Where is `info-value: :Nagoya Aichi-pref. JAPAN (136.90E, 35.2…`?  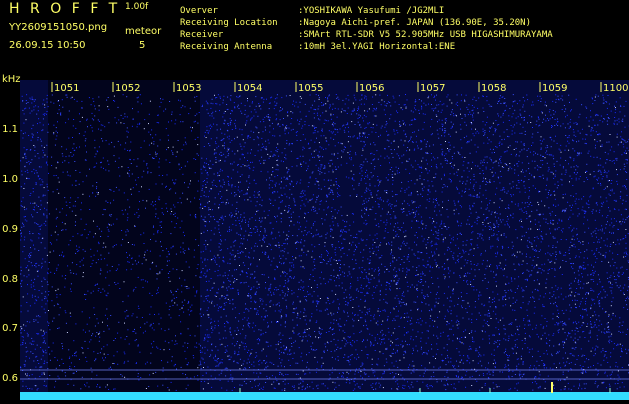
info-value: :Nagoya Aichi-pref. JAPAN (136.90E, 35.2… is located at coordinates (414, 23).